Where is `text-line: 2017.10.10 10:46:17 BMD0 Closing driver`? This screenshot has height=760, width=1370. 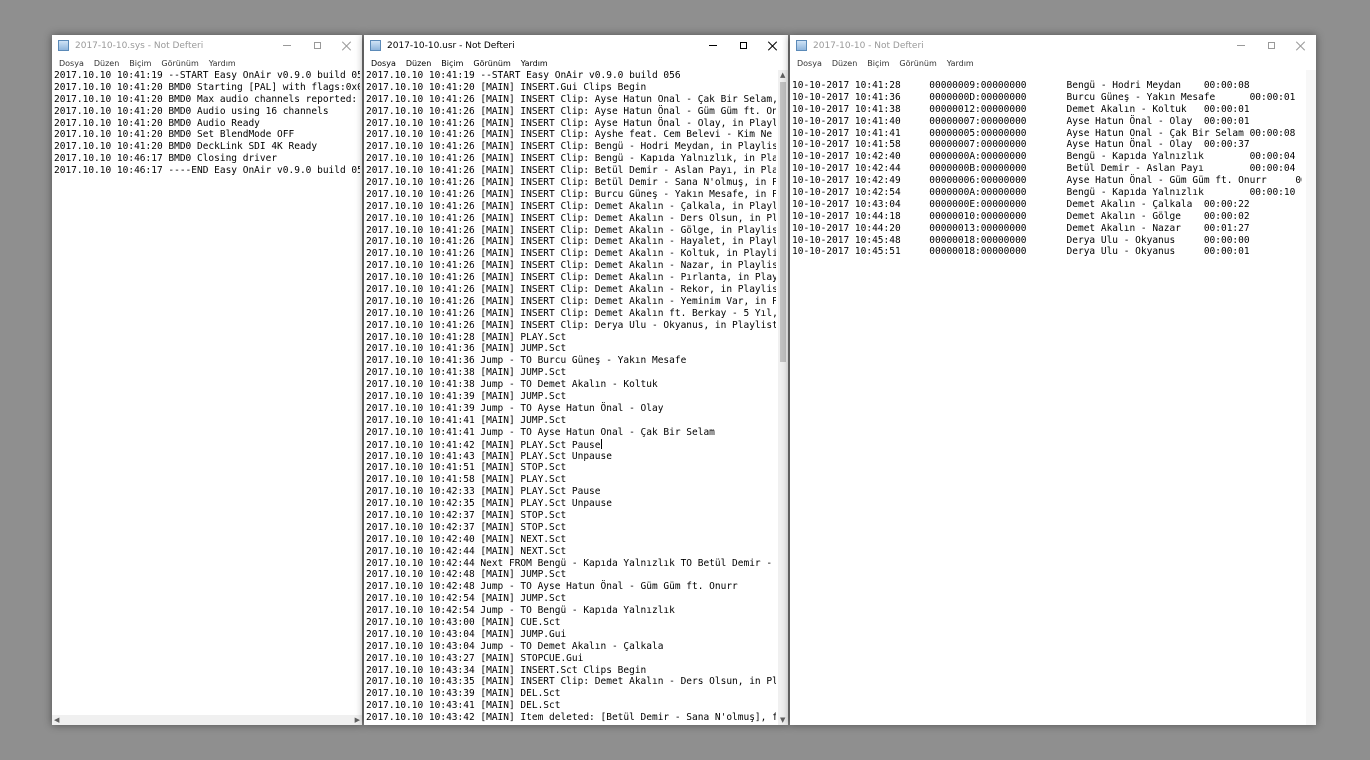
text-line: 2017.10.10 10:46:17 BMD0 Closing driver is located at coordinates (166, 159).